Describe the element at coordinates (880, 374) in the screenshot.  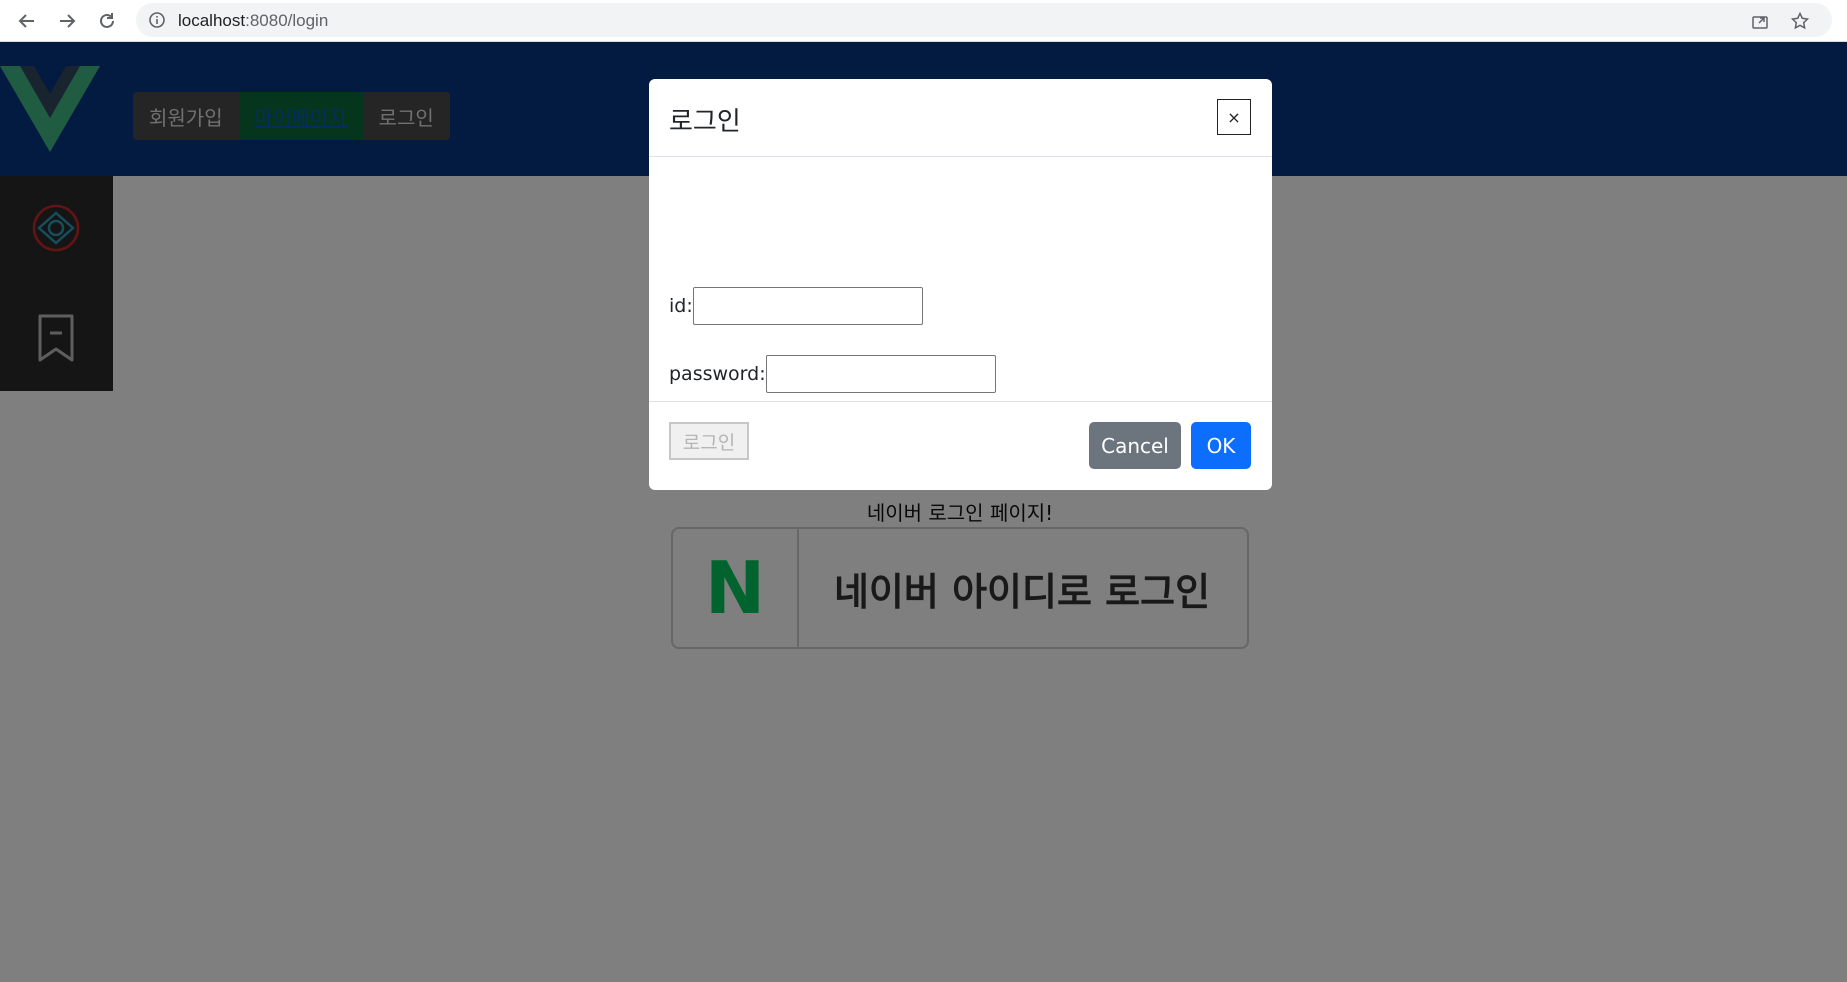
I see `password-input` at that location.